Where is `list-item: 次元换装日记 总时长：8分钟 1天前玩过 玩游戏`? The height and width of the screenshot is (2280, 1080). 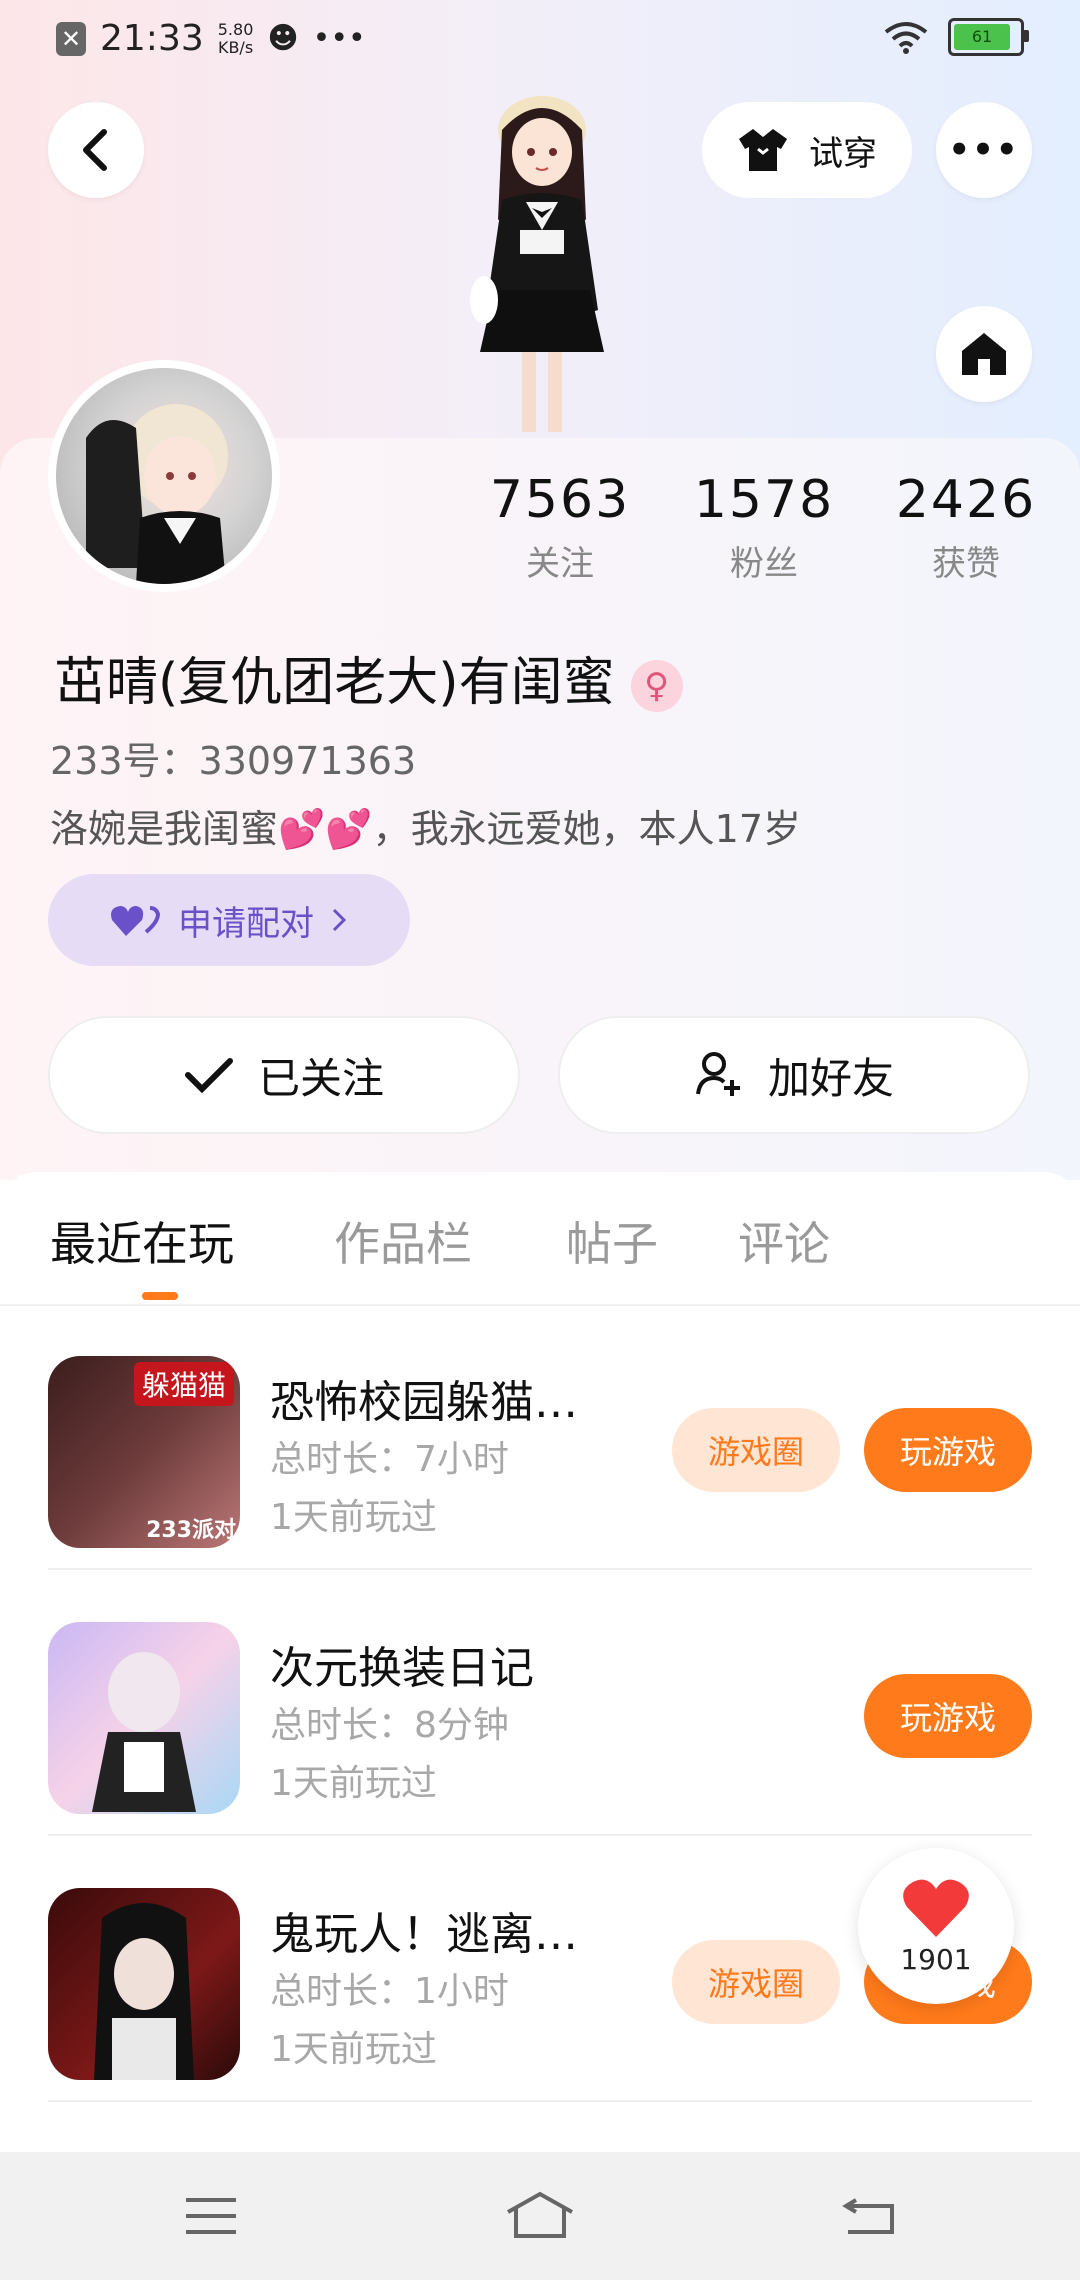
list-item: 次元换装日记 总时长：8分钟 1天前玩过 玩游戏 is located at coordinates (540, 1703).